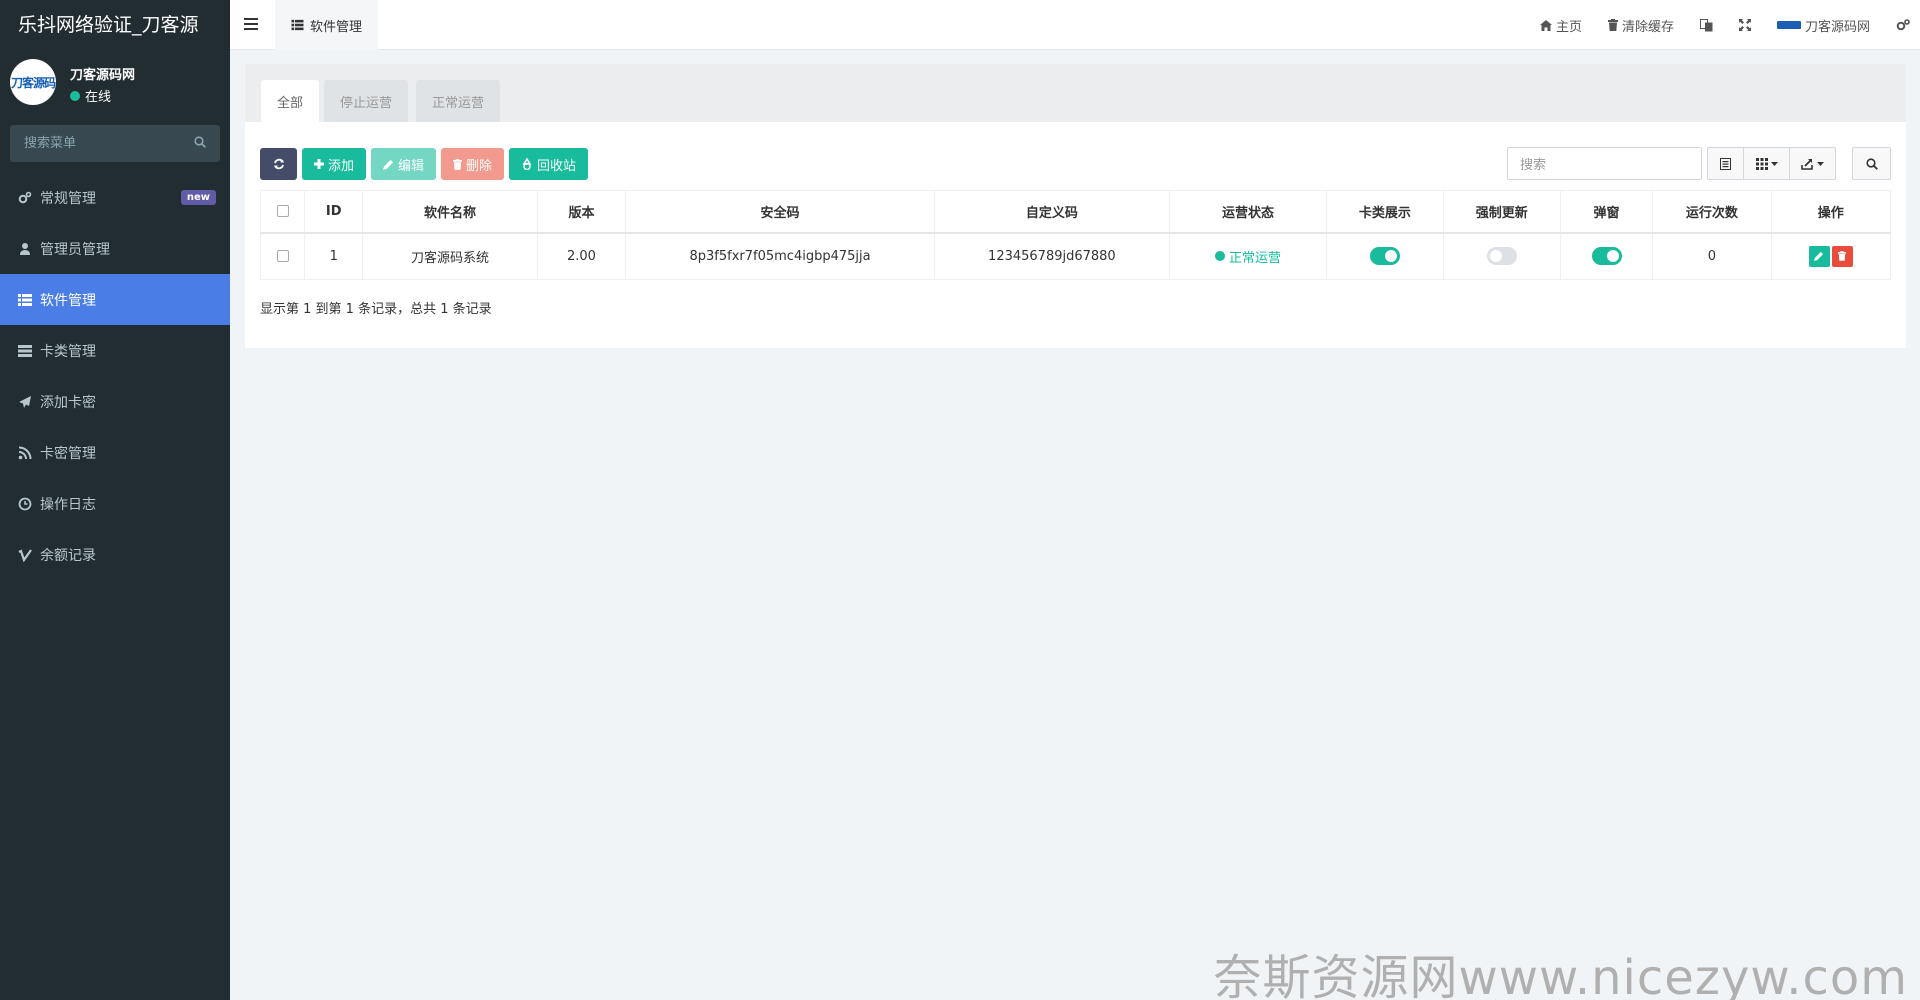 The width and height of the screenshot is (1920, 1000). What do you see at coordinates (334, 212) in the screenshot?
I see `column-header: ID` at bounding box center [334, 212].